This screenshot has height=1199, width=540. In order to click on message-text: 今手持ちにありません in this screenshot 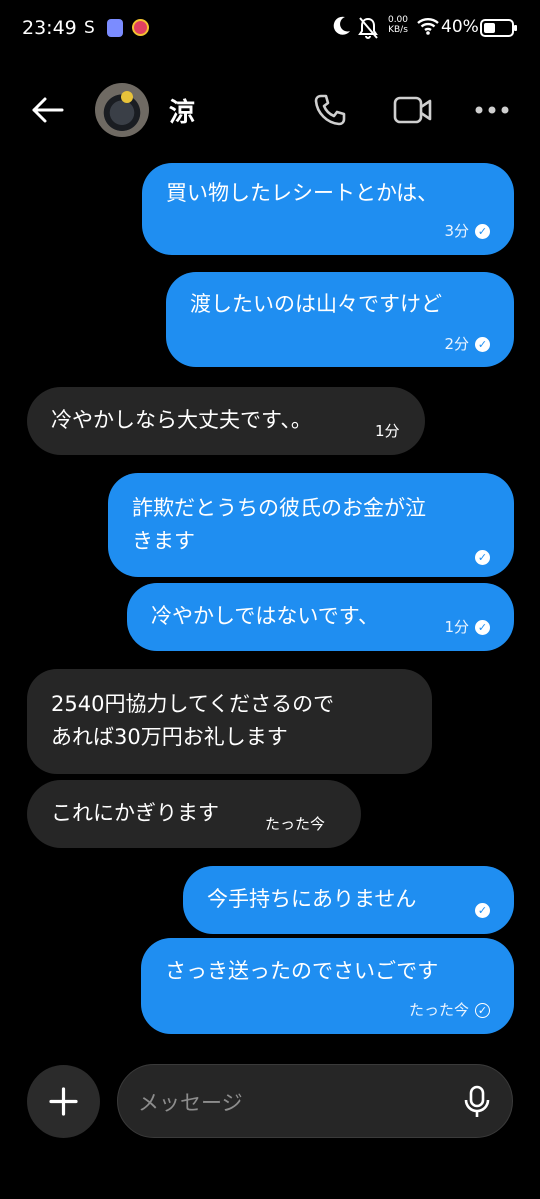, I will do `click(312, 899)`.